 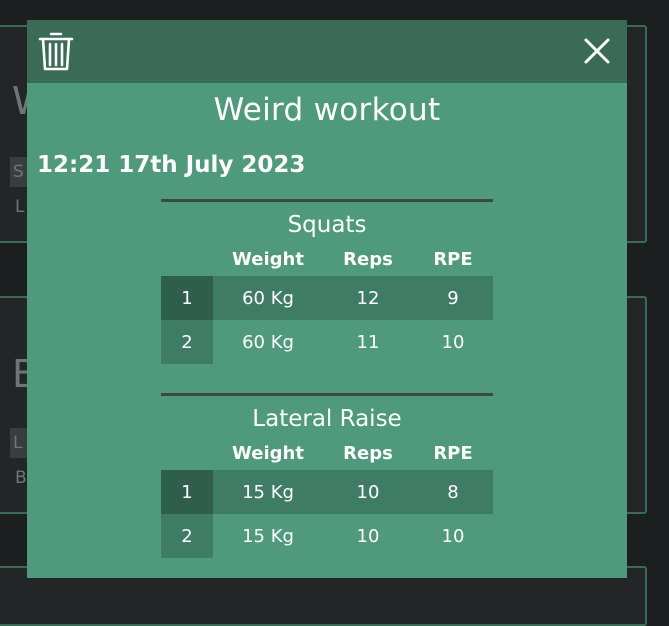 I want to click on background-card-subtext: L, so click(x=20, y=207).